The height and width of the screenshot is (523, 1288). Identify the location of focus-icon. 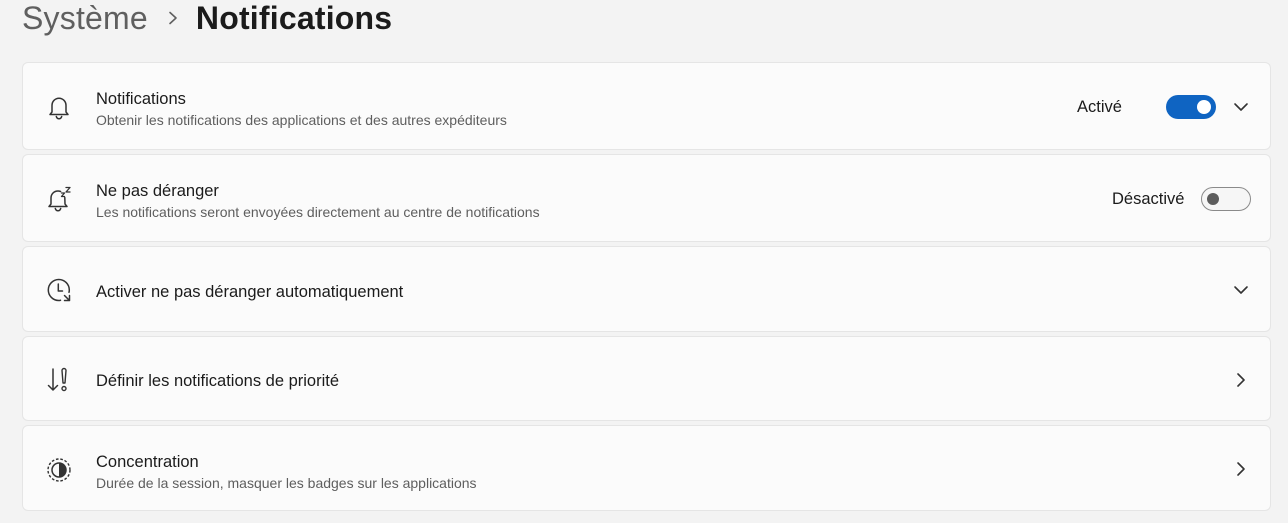
(59, 470).